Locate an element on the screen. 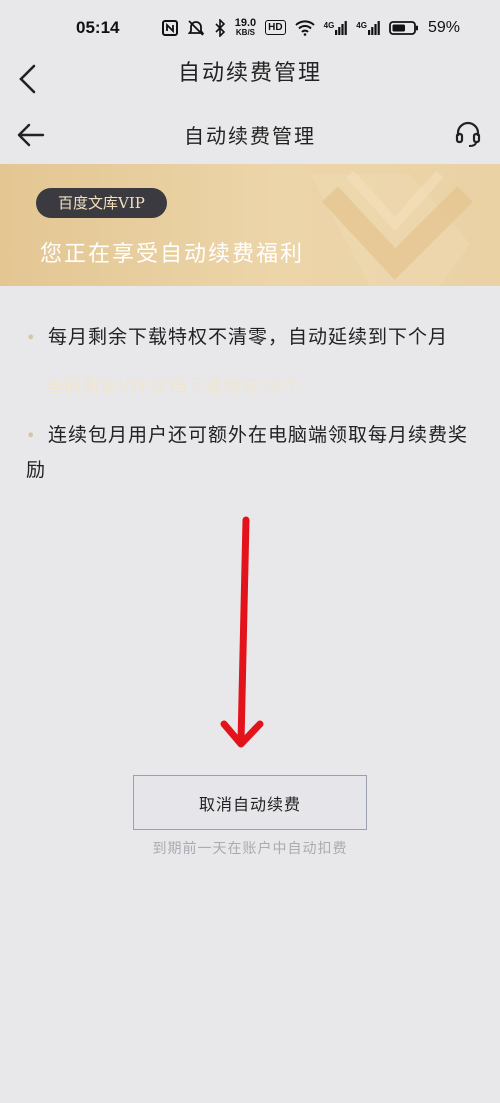 Image resolution: width=500 pixels, height=1103 pixels. cancel-auto-renew-button: 取消自动续费 is located at coordinates (250, 802).